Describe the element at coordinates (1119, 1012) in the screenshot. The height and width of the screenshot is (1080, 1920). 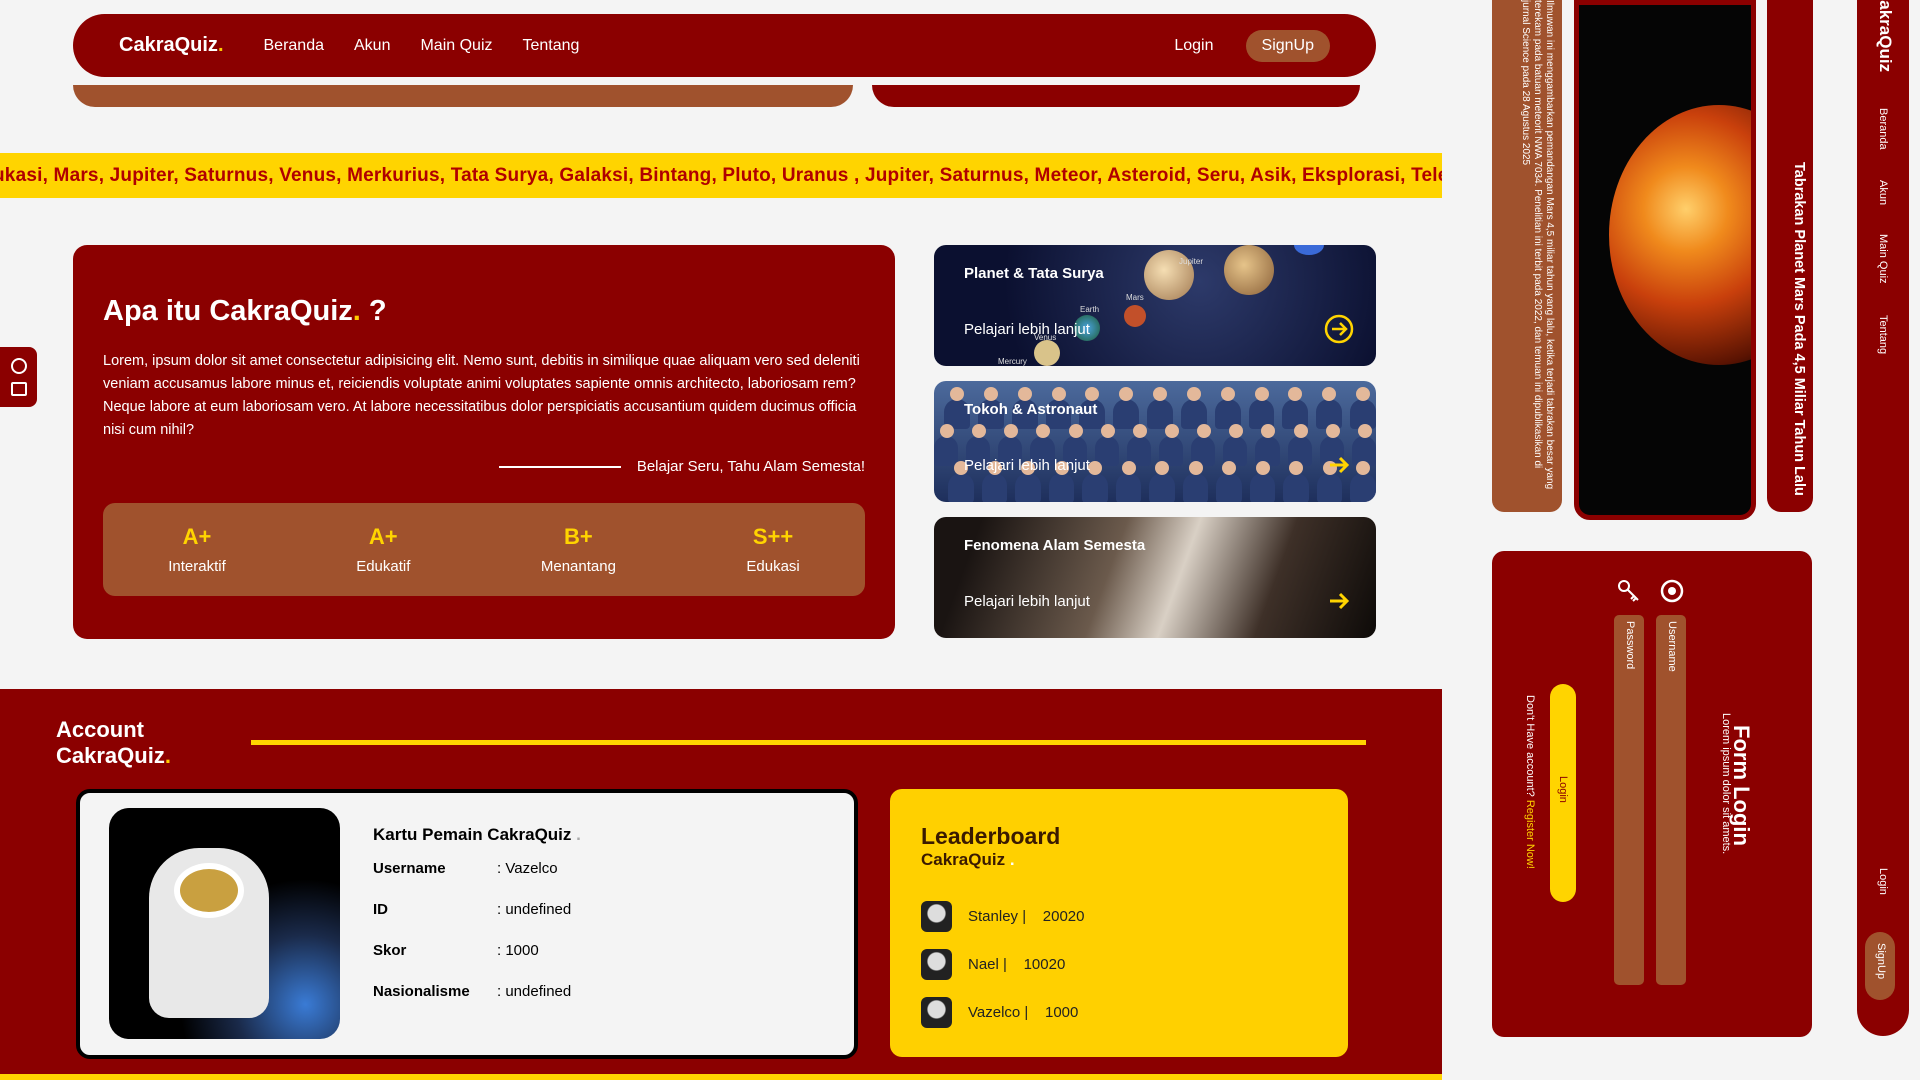
I see `leaderboard-row: Vazelco | 1000` at that location.